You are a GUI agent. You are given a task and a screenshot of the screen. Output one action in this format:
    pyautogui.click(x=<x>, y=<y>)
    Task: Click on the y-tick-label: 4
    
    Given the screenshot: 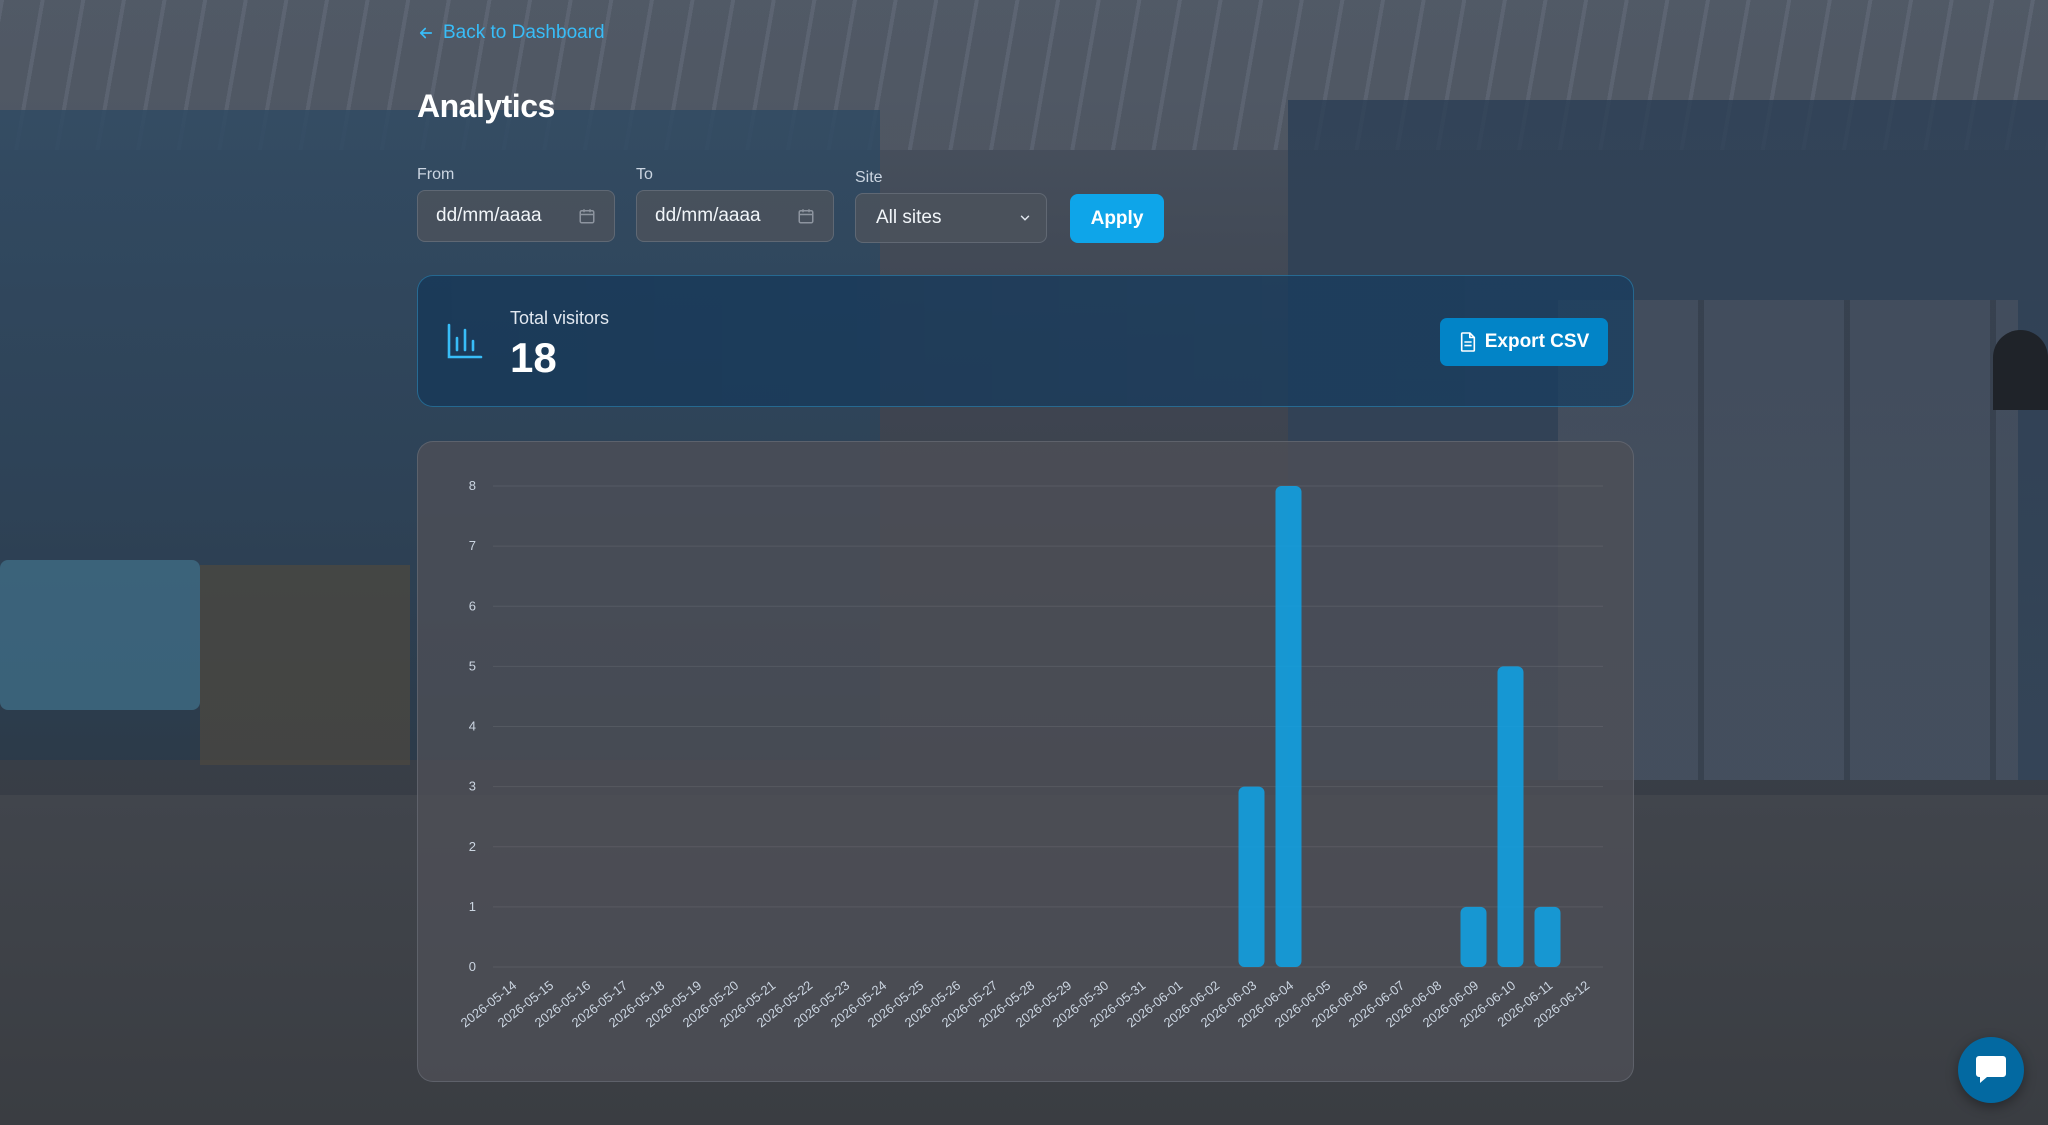 What is the action you would take?
    pyautogui.click(x=472, y=726)
    